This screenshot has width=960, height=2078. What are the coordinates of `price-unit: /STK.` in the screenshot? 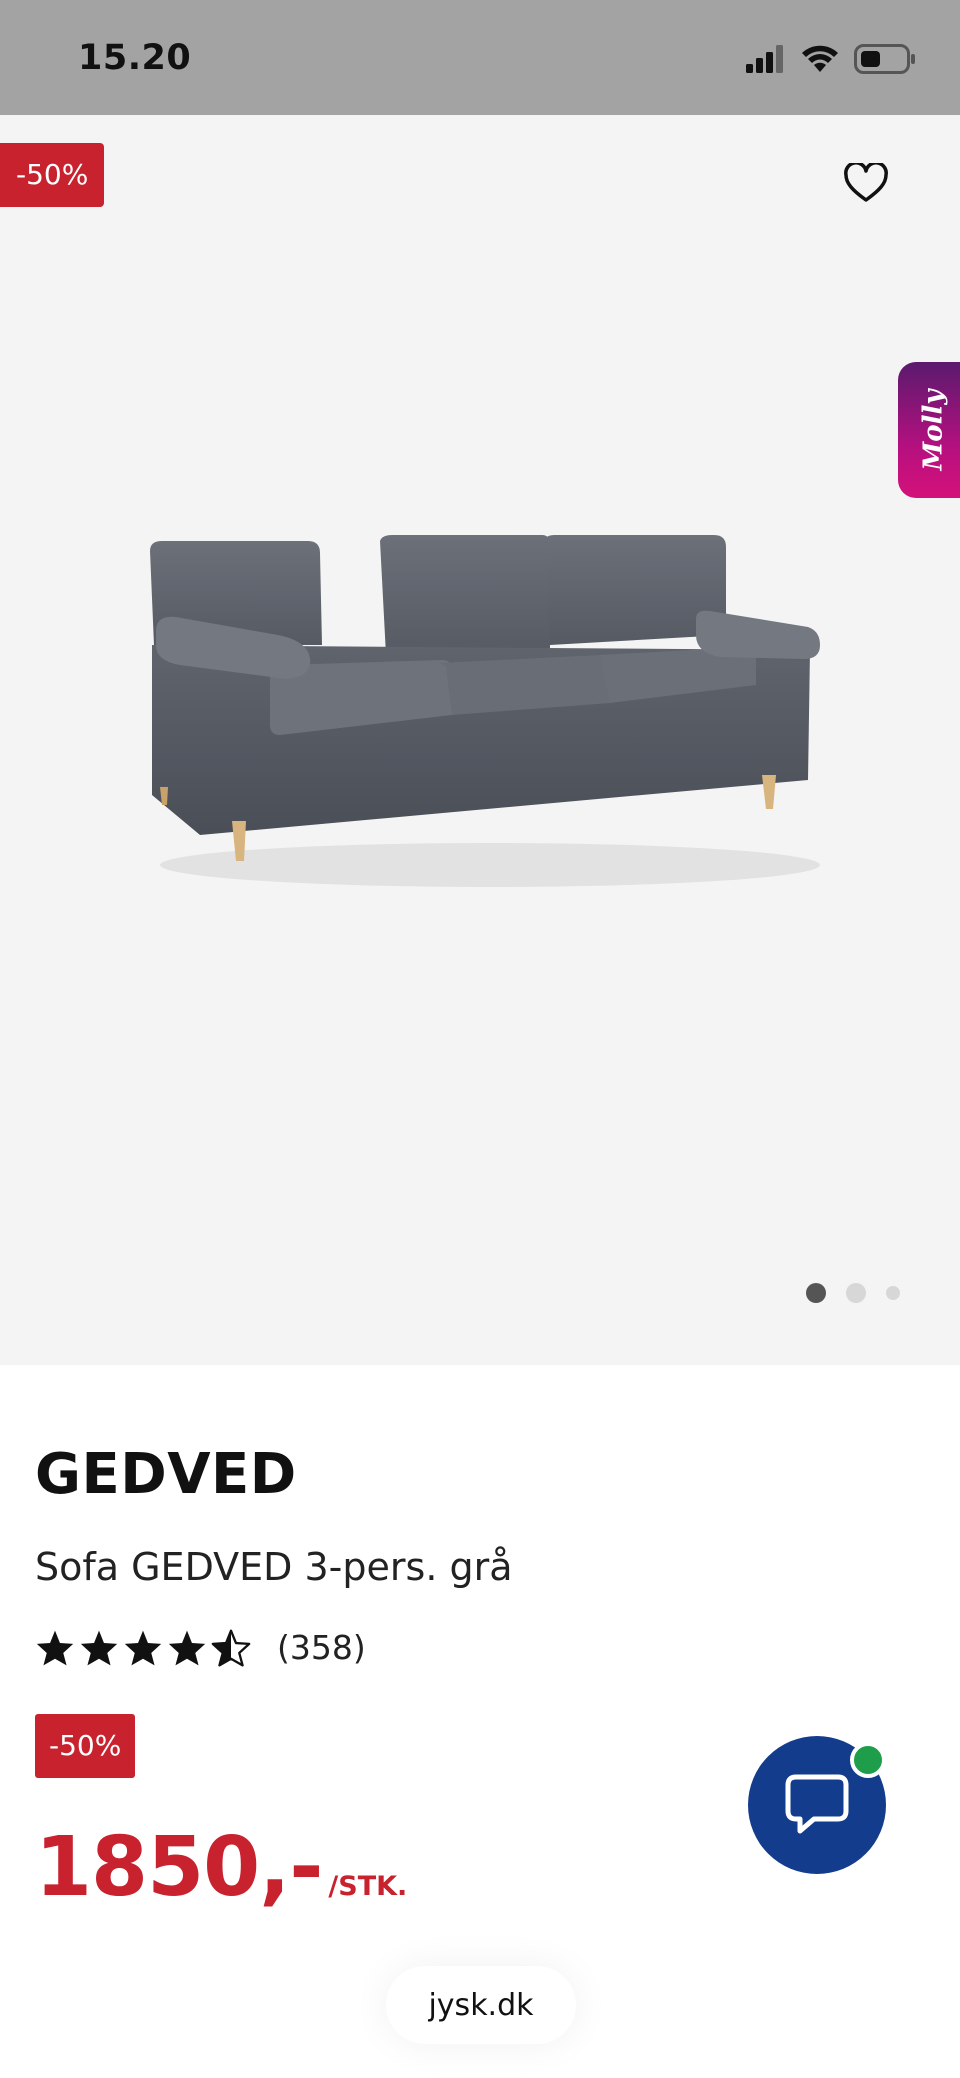 It's located at (368, 1886).